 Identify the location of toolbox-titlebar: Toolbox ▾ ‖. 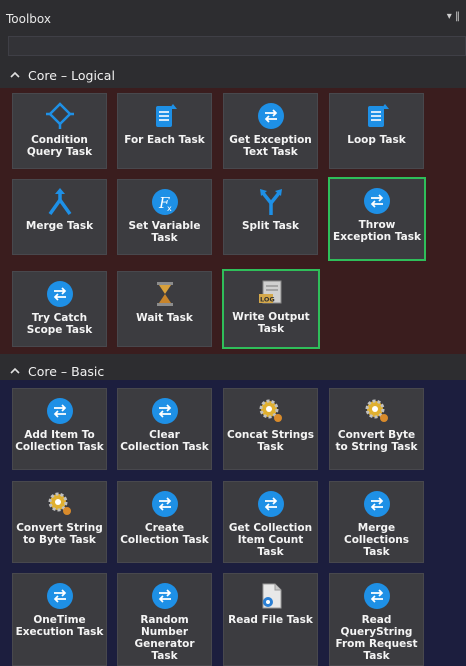
(233, 18).